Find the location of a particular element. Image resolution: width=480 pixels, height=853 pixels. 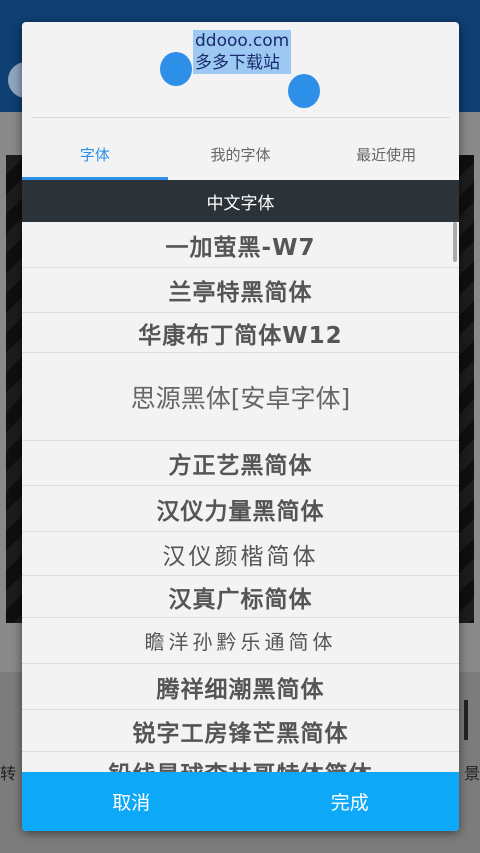

watermark-text: ddooo.com 多多下载站 is located at coordinates (242, 52).